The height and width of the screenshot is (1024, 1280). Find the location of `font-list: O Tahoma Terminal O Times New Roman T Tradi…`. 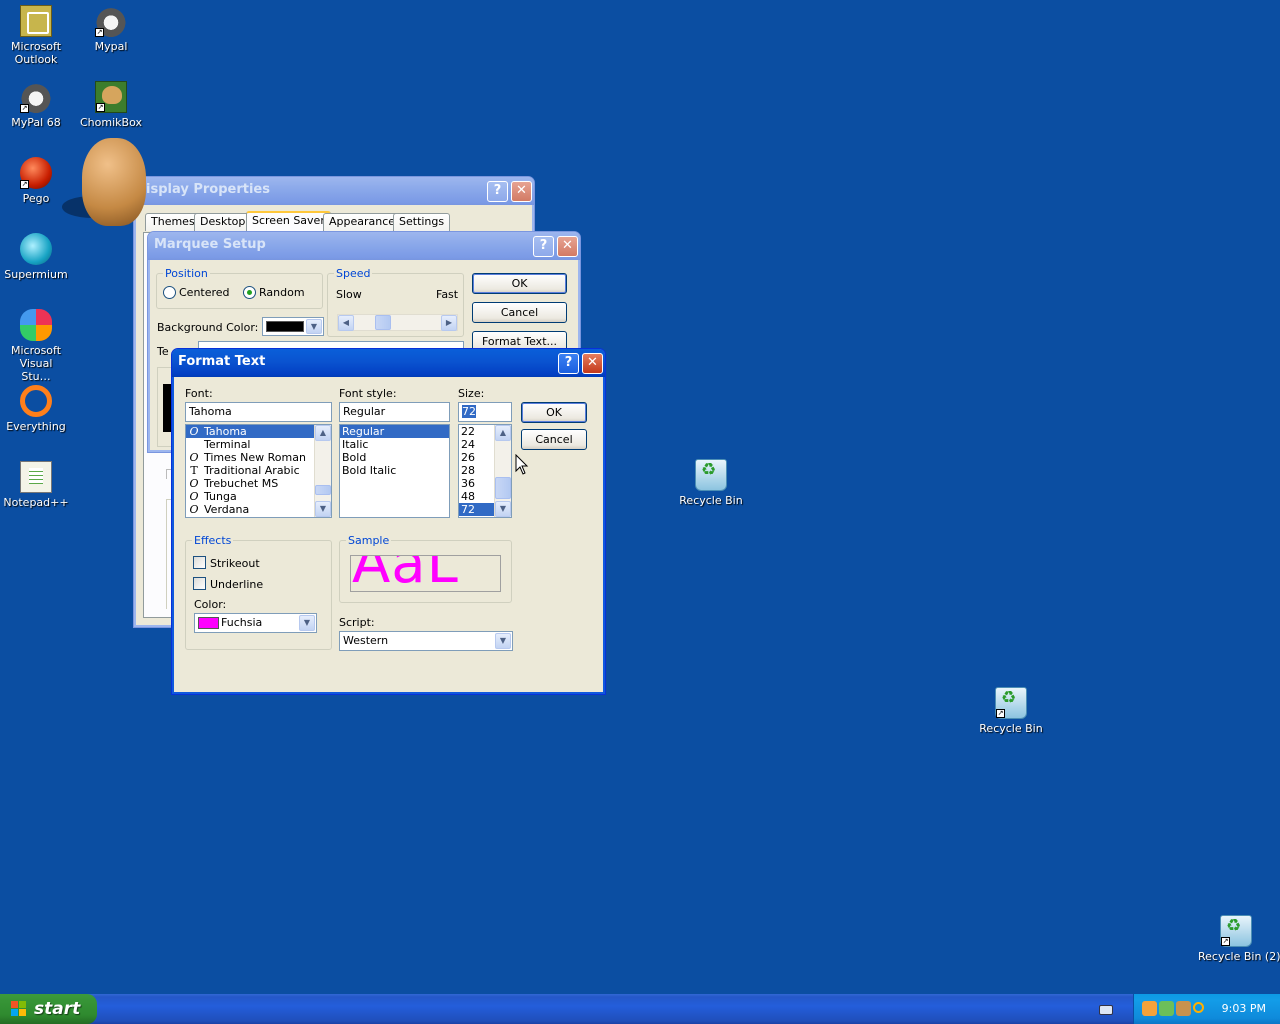

font-list: O Tahoma Terminal O Times New Roman T Tradi… is located at coordinates (258, 471).